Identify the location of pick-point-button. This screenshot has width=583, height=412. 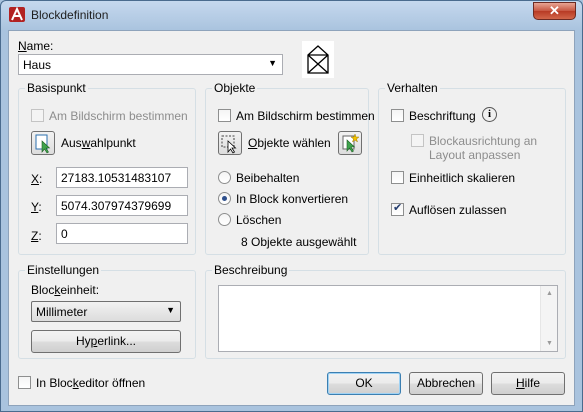
(43, 143).